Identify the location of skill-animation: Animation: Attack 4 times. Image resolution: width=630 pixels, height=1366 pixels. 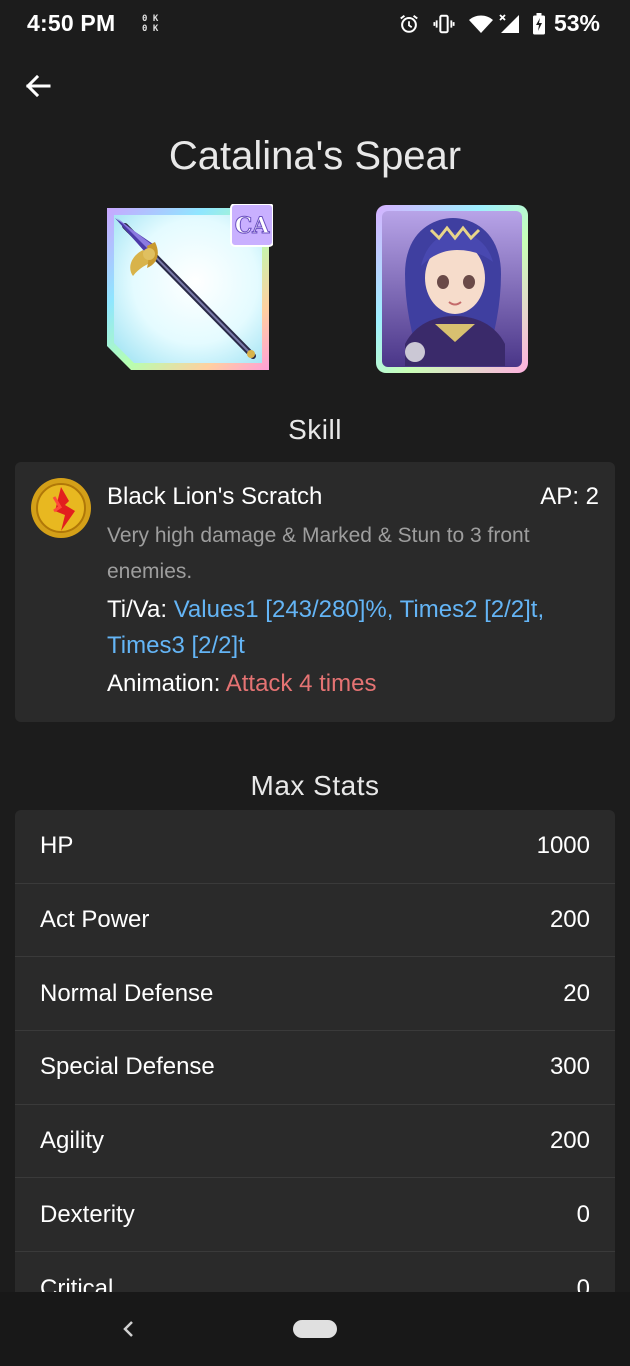
(241, 684).